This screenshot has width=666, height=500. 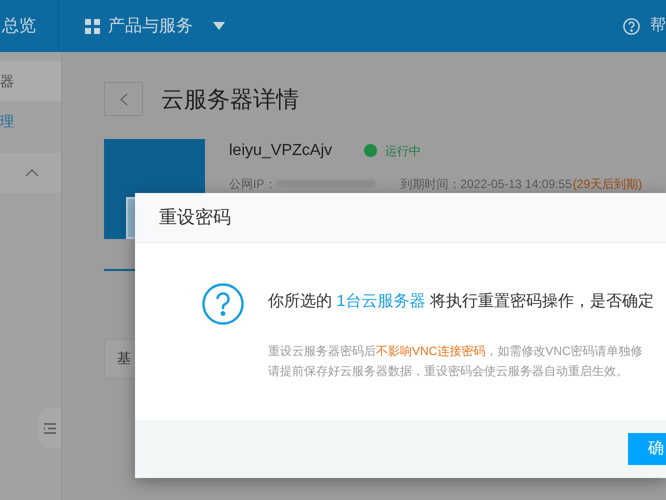 What do you see at coordinates (223, 304) in the screenshot?
I see `question-icon` at bounding box center [223, 304].